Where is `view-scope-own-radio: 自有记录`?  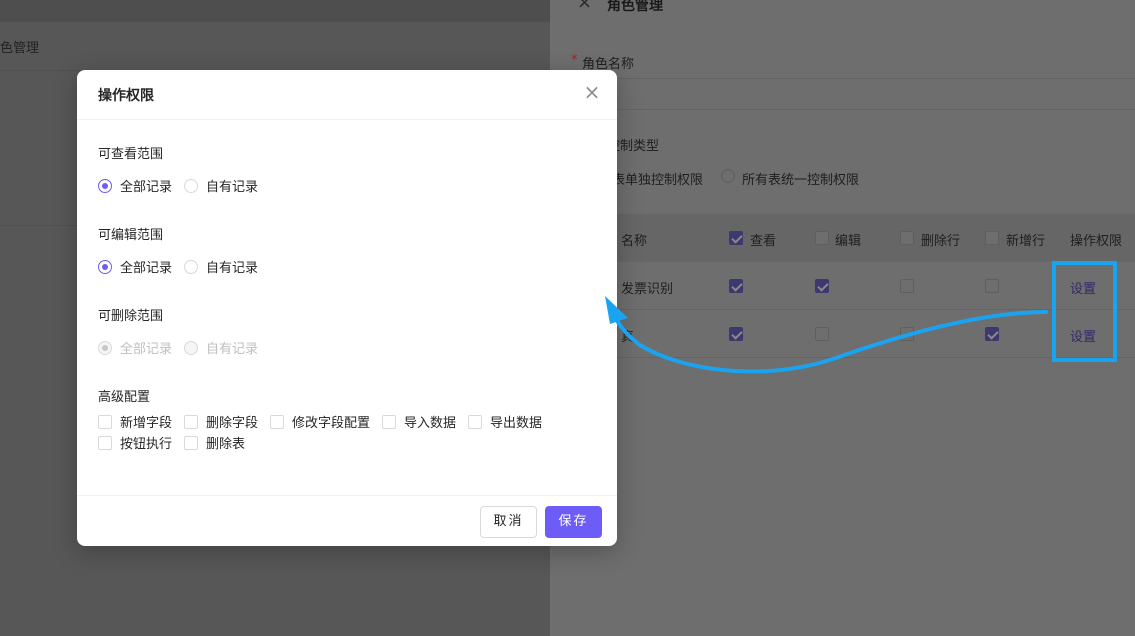 view-scope-own-radio: 自有记录 is located at coordinates (221, 185).